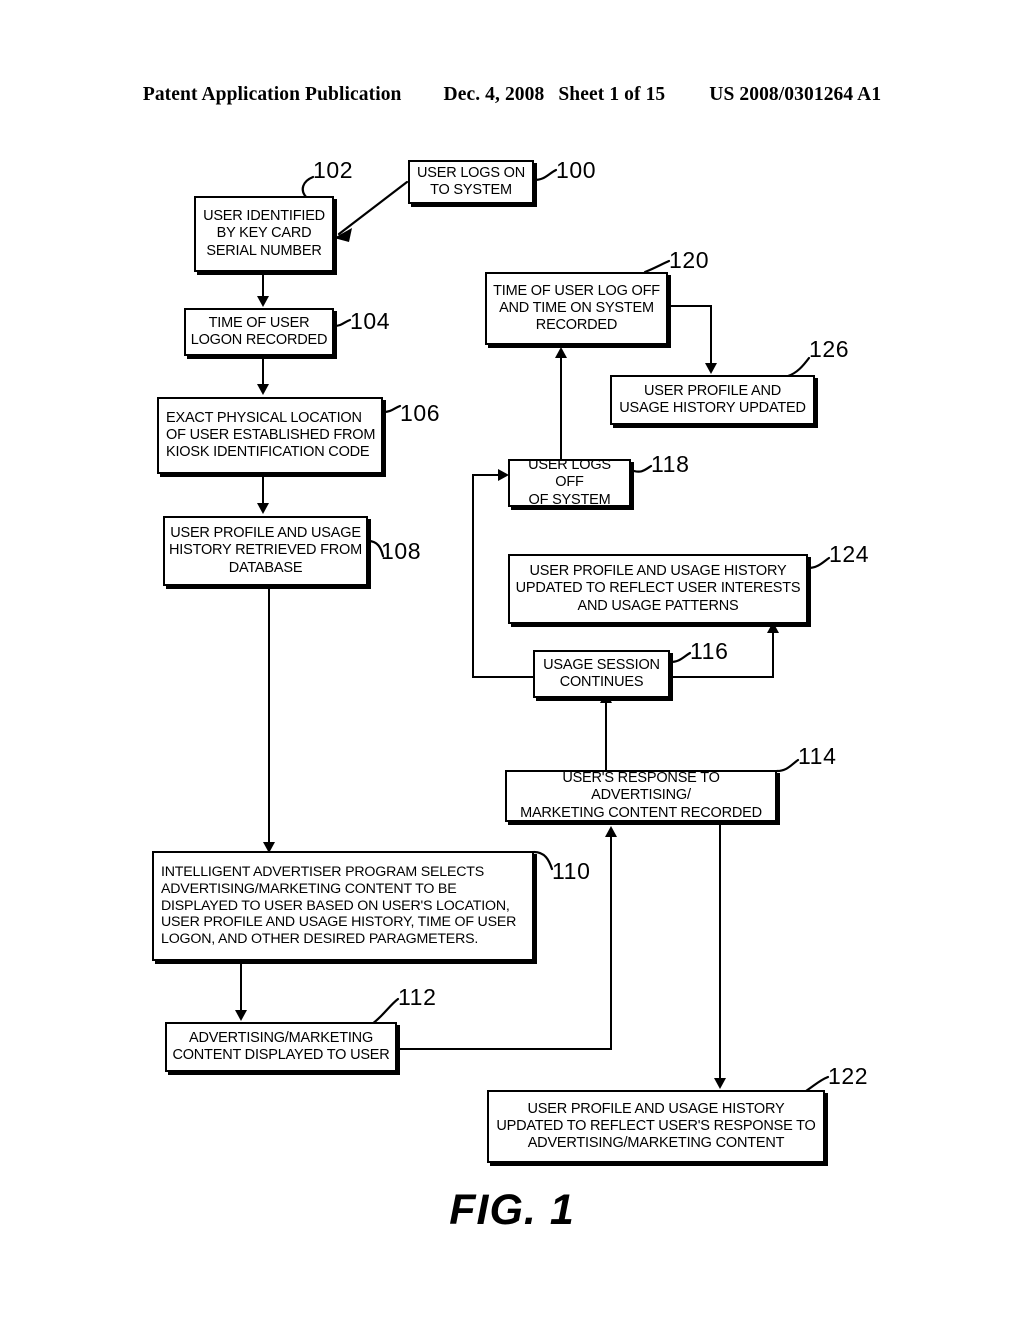 Image resolution: width=1024 pixels, height=1320 pixels. I want to click on ref-numeral-124: 124, so click(849, 554).